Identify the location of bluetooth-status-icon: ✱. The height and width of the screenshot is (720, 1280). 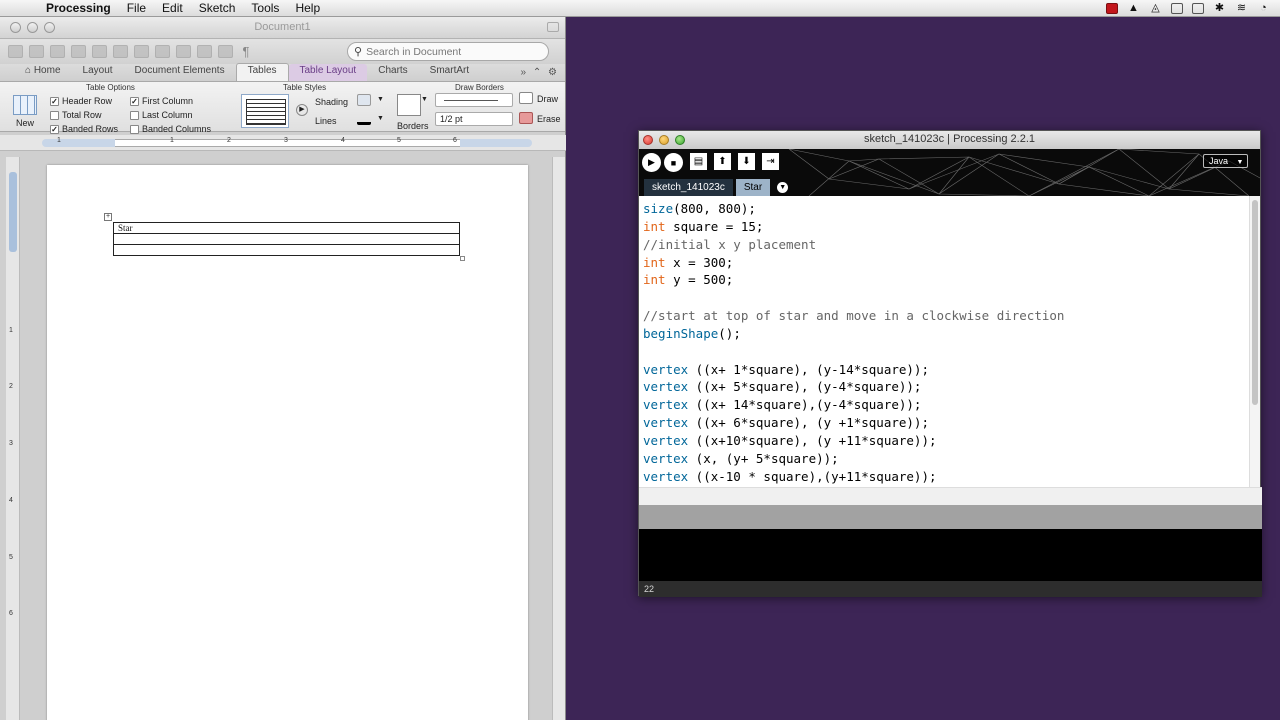
(1219, 8).